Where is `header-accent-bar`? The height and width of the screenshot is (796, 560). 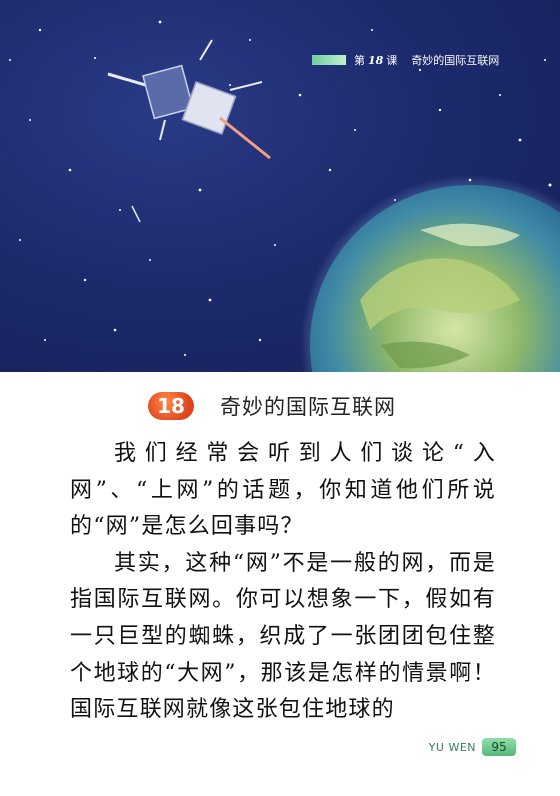
header-accent-bar is located at coordinates (329, 60).